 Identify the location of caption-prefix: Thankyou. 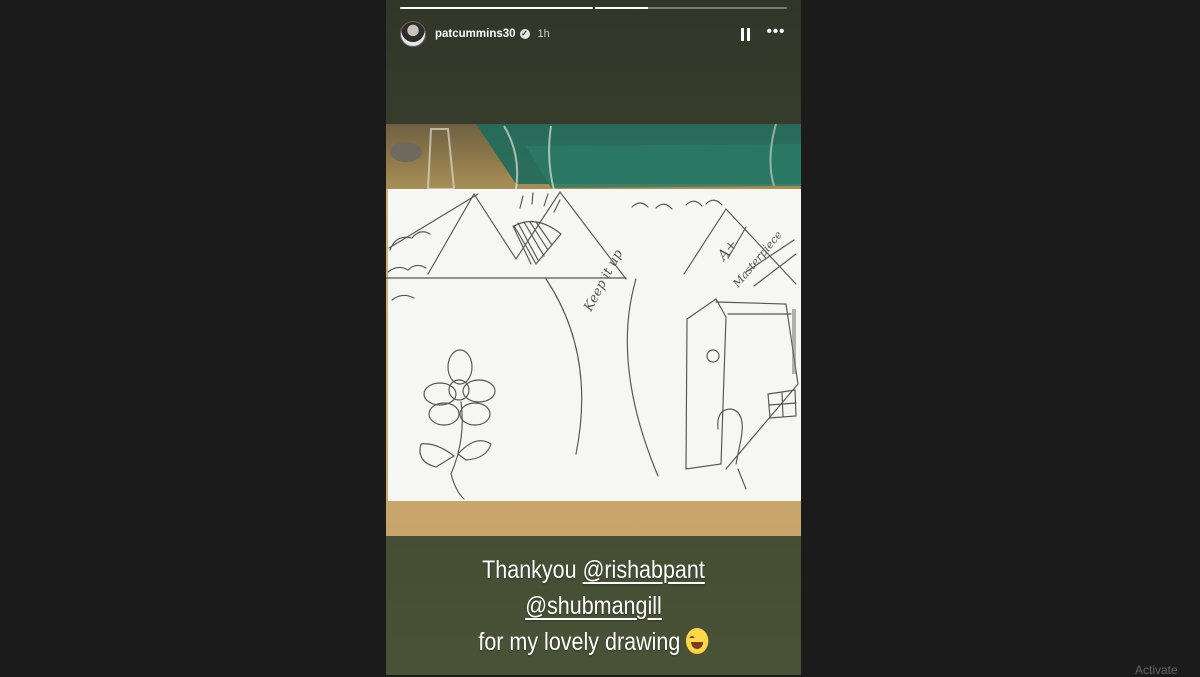
(529, 570).